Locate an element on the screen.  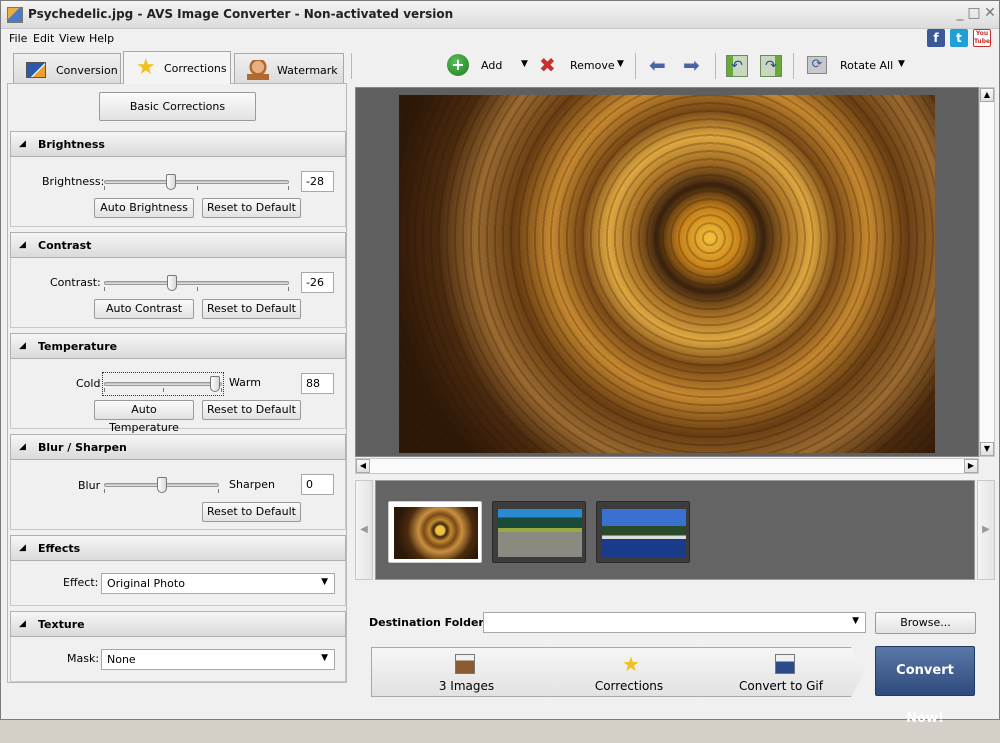
menu-file: File is located at coordinates (18, 38).